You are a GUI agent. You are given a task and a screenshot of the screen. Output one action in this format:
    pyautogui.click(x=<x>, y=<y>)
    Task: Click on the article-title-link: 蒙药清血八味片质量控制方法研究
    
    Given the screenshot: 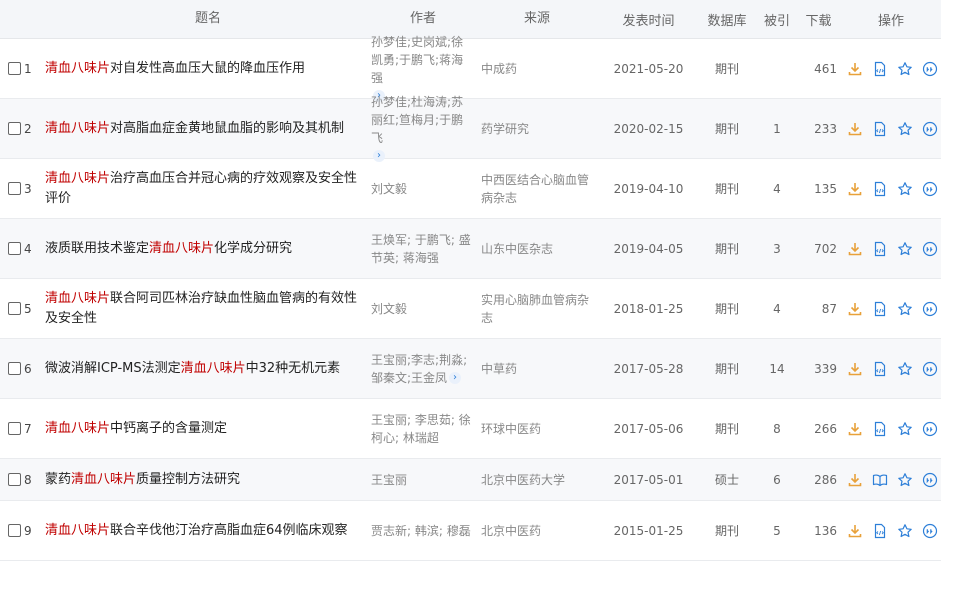 What is the action you would take?
    pyautogui.click(x=208, y=480)
    